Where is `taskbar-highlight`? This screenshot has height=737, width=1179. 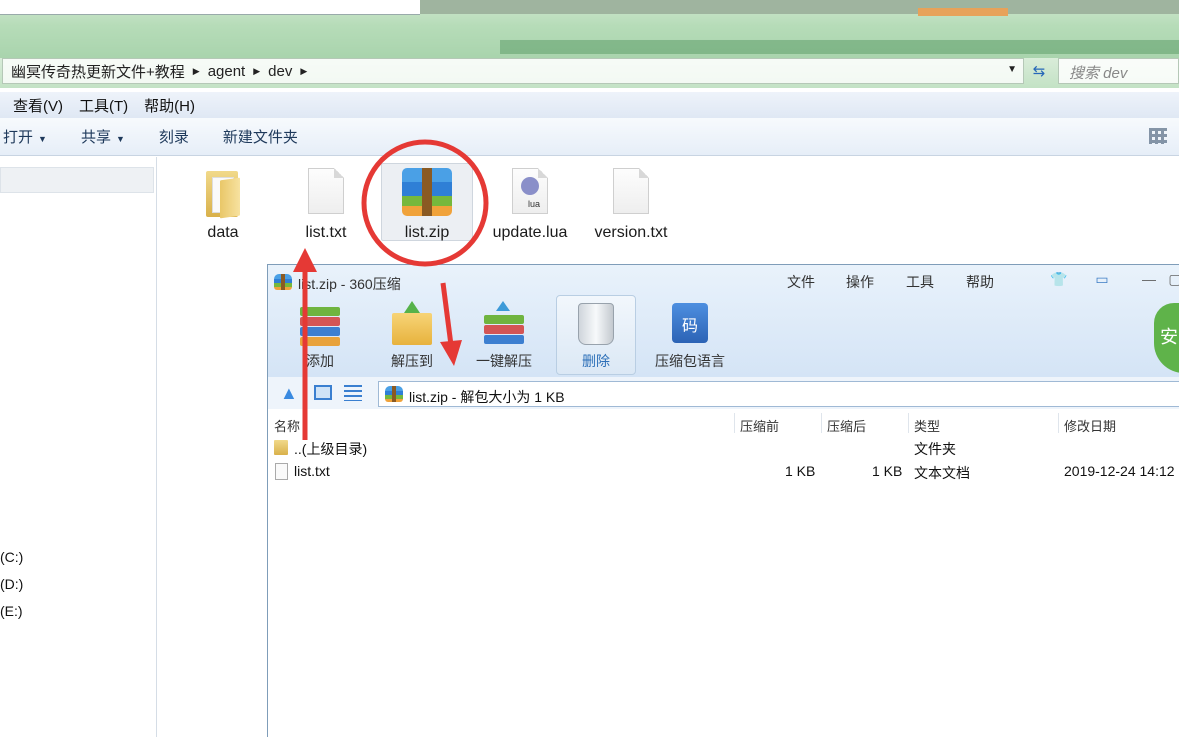
taskbar-highlight is located at coordinates (963, 12).